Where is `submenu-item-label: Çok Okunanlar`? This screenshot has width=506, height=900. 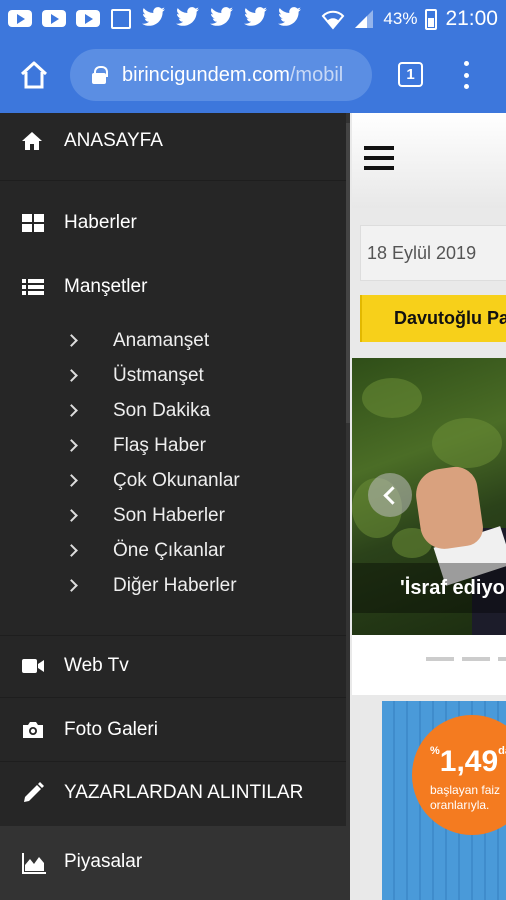
submenu-item-label: Çok Okunanlar is located at coordinates (176, 480).